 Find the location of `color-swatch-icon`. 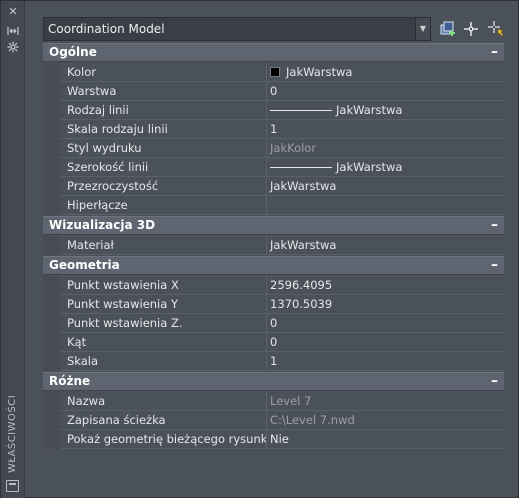

color-swatch-icon is located at coordinates (275, 72).